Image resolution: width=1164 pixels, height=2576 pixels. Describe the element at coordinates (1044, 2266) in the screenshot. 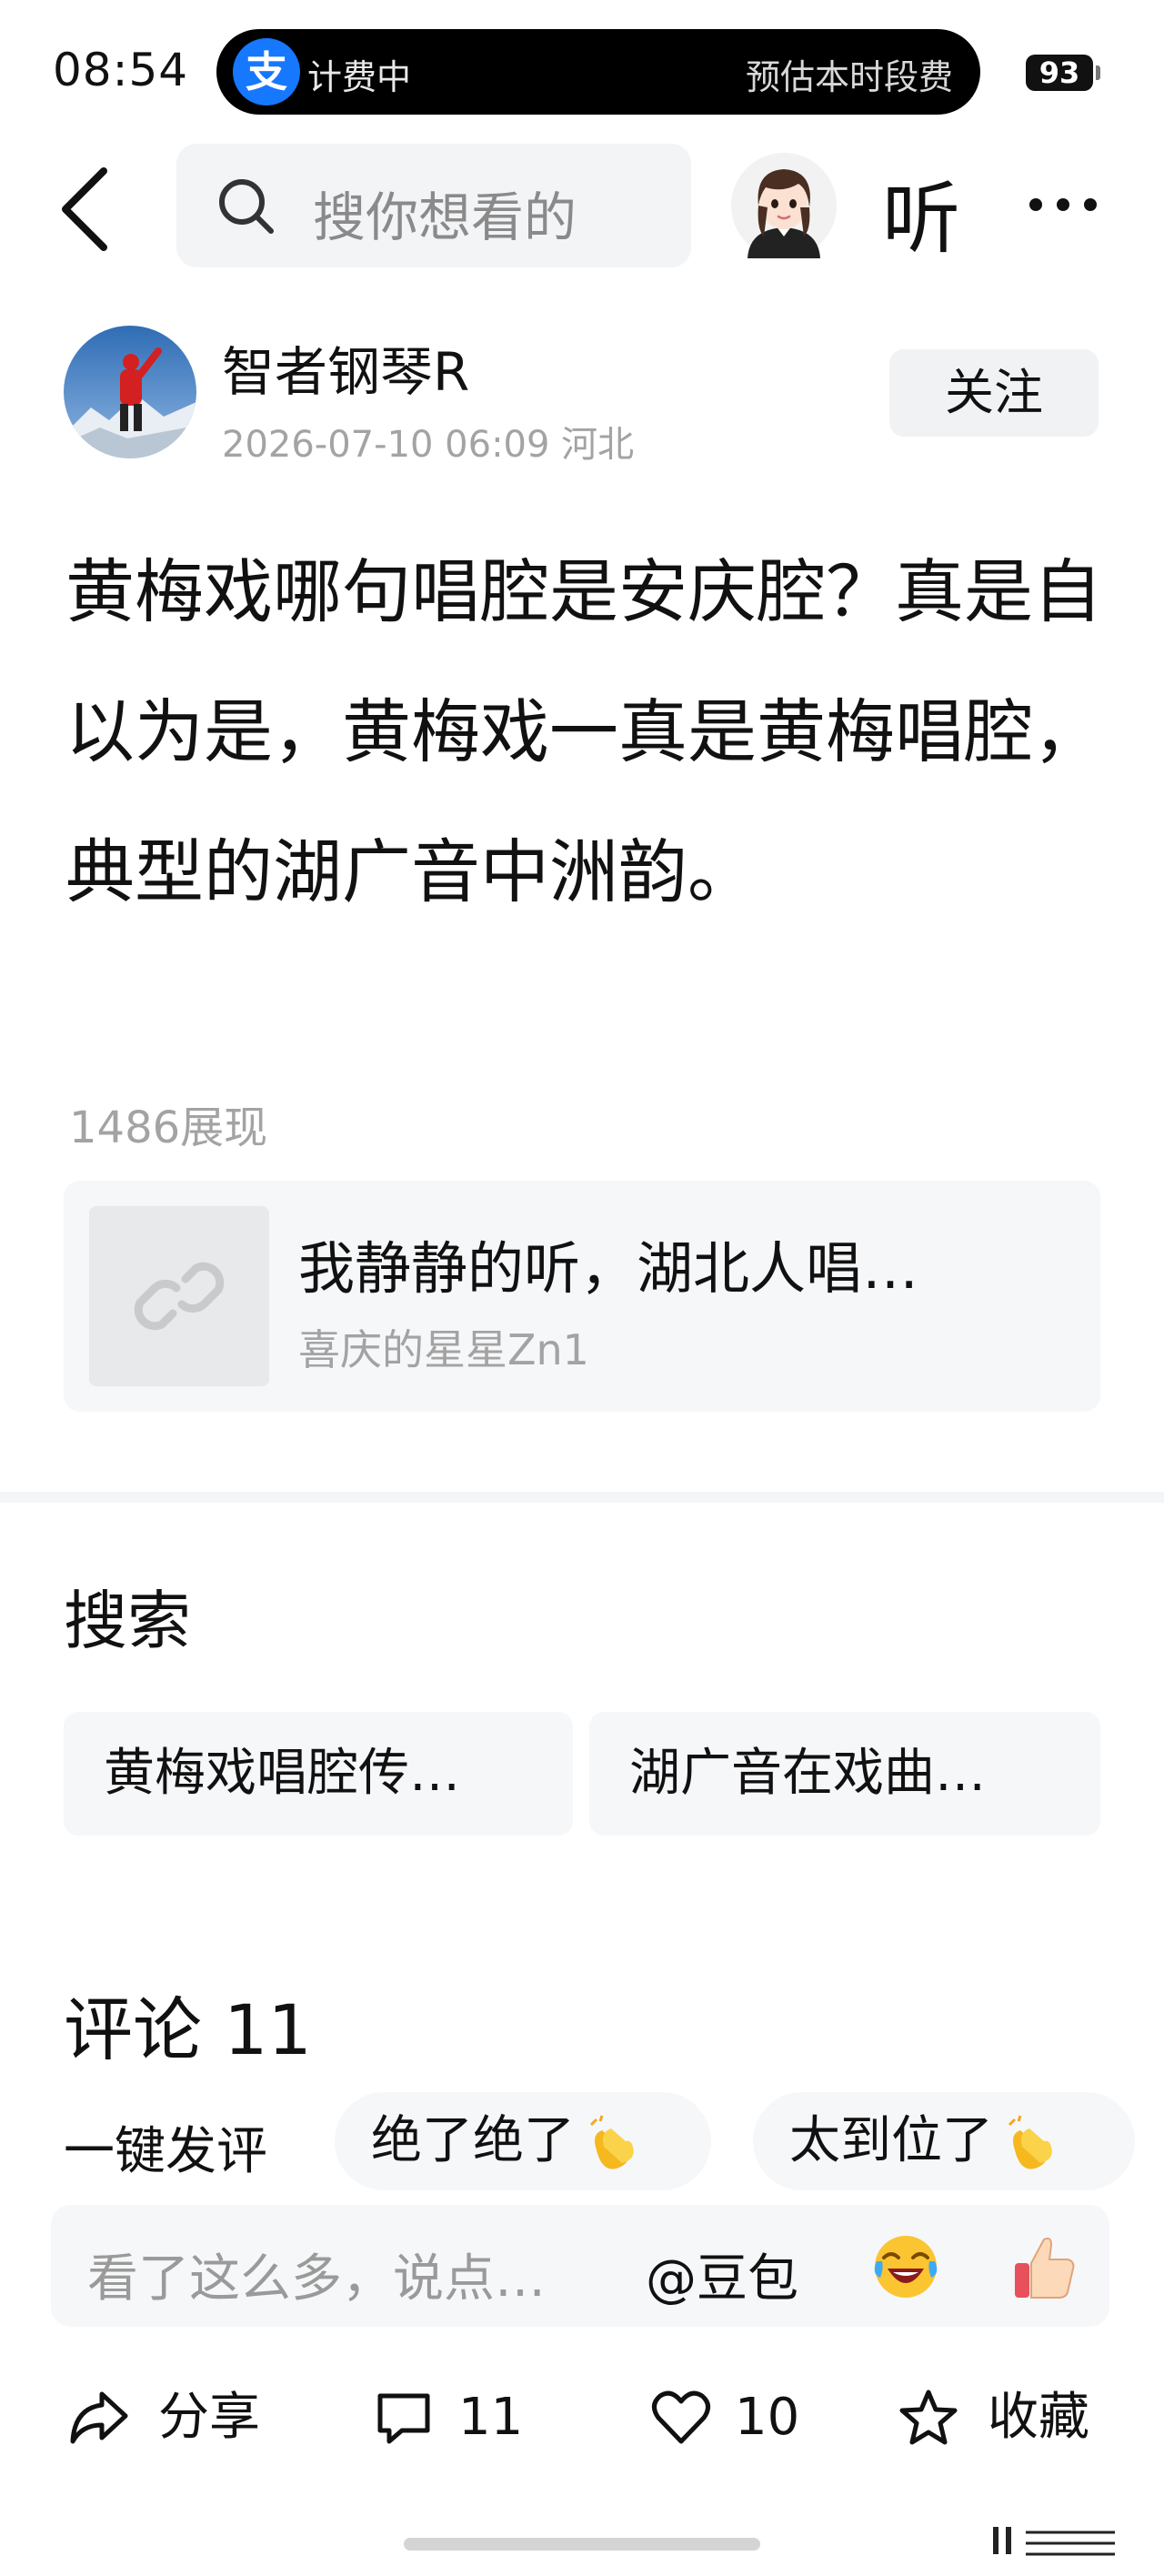

I see `thumbs-up-emoji-icon` at that location.